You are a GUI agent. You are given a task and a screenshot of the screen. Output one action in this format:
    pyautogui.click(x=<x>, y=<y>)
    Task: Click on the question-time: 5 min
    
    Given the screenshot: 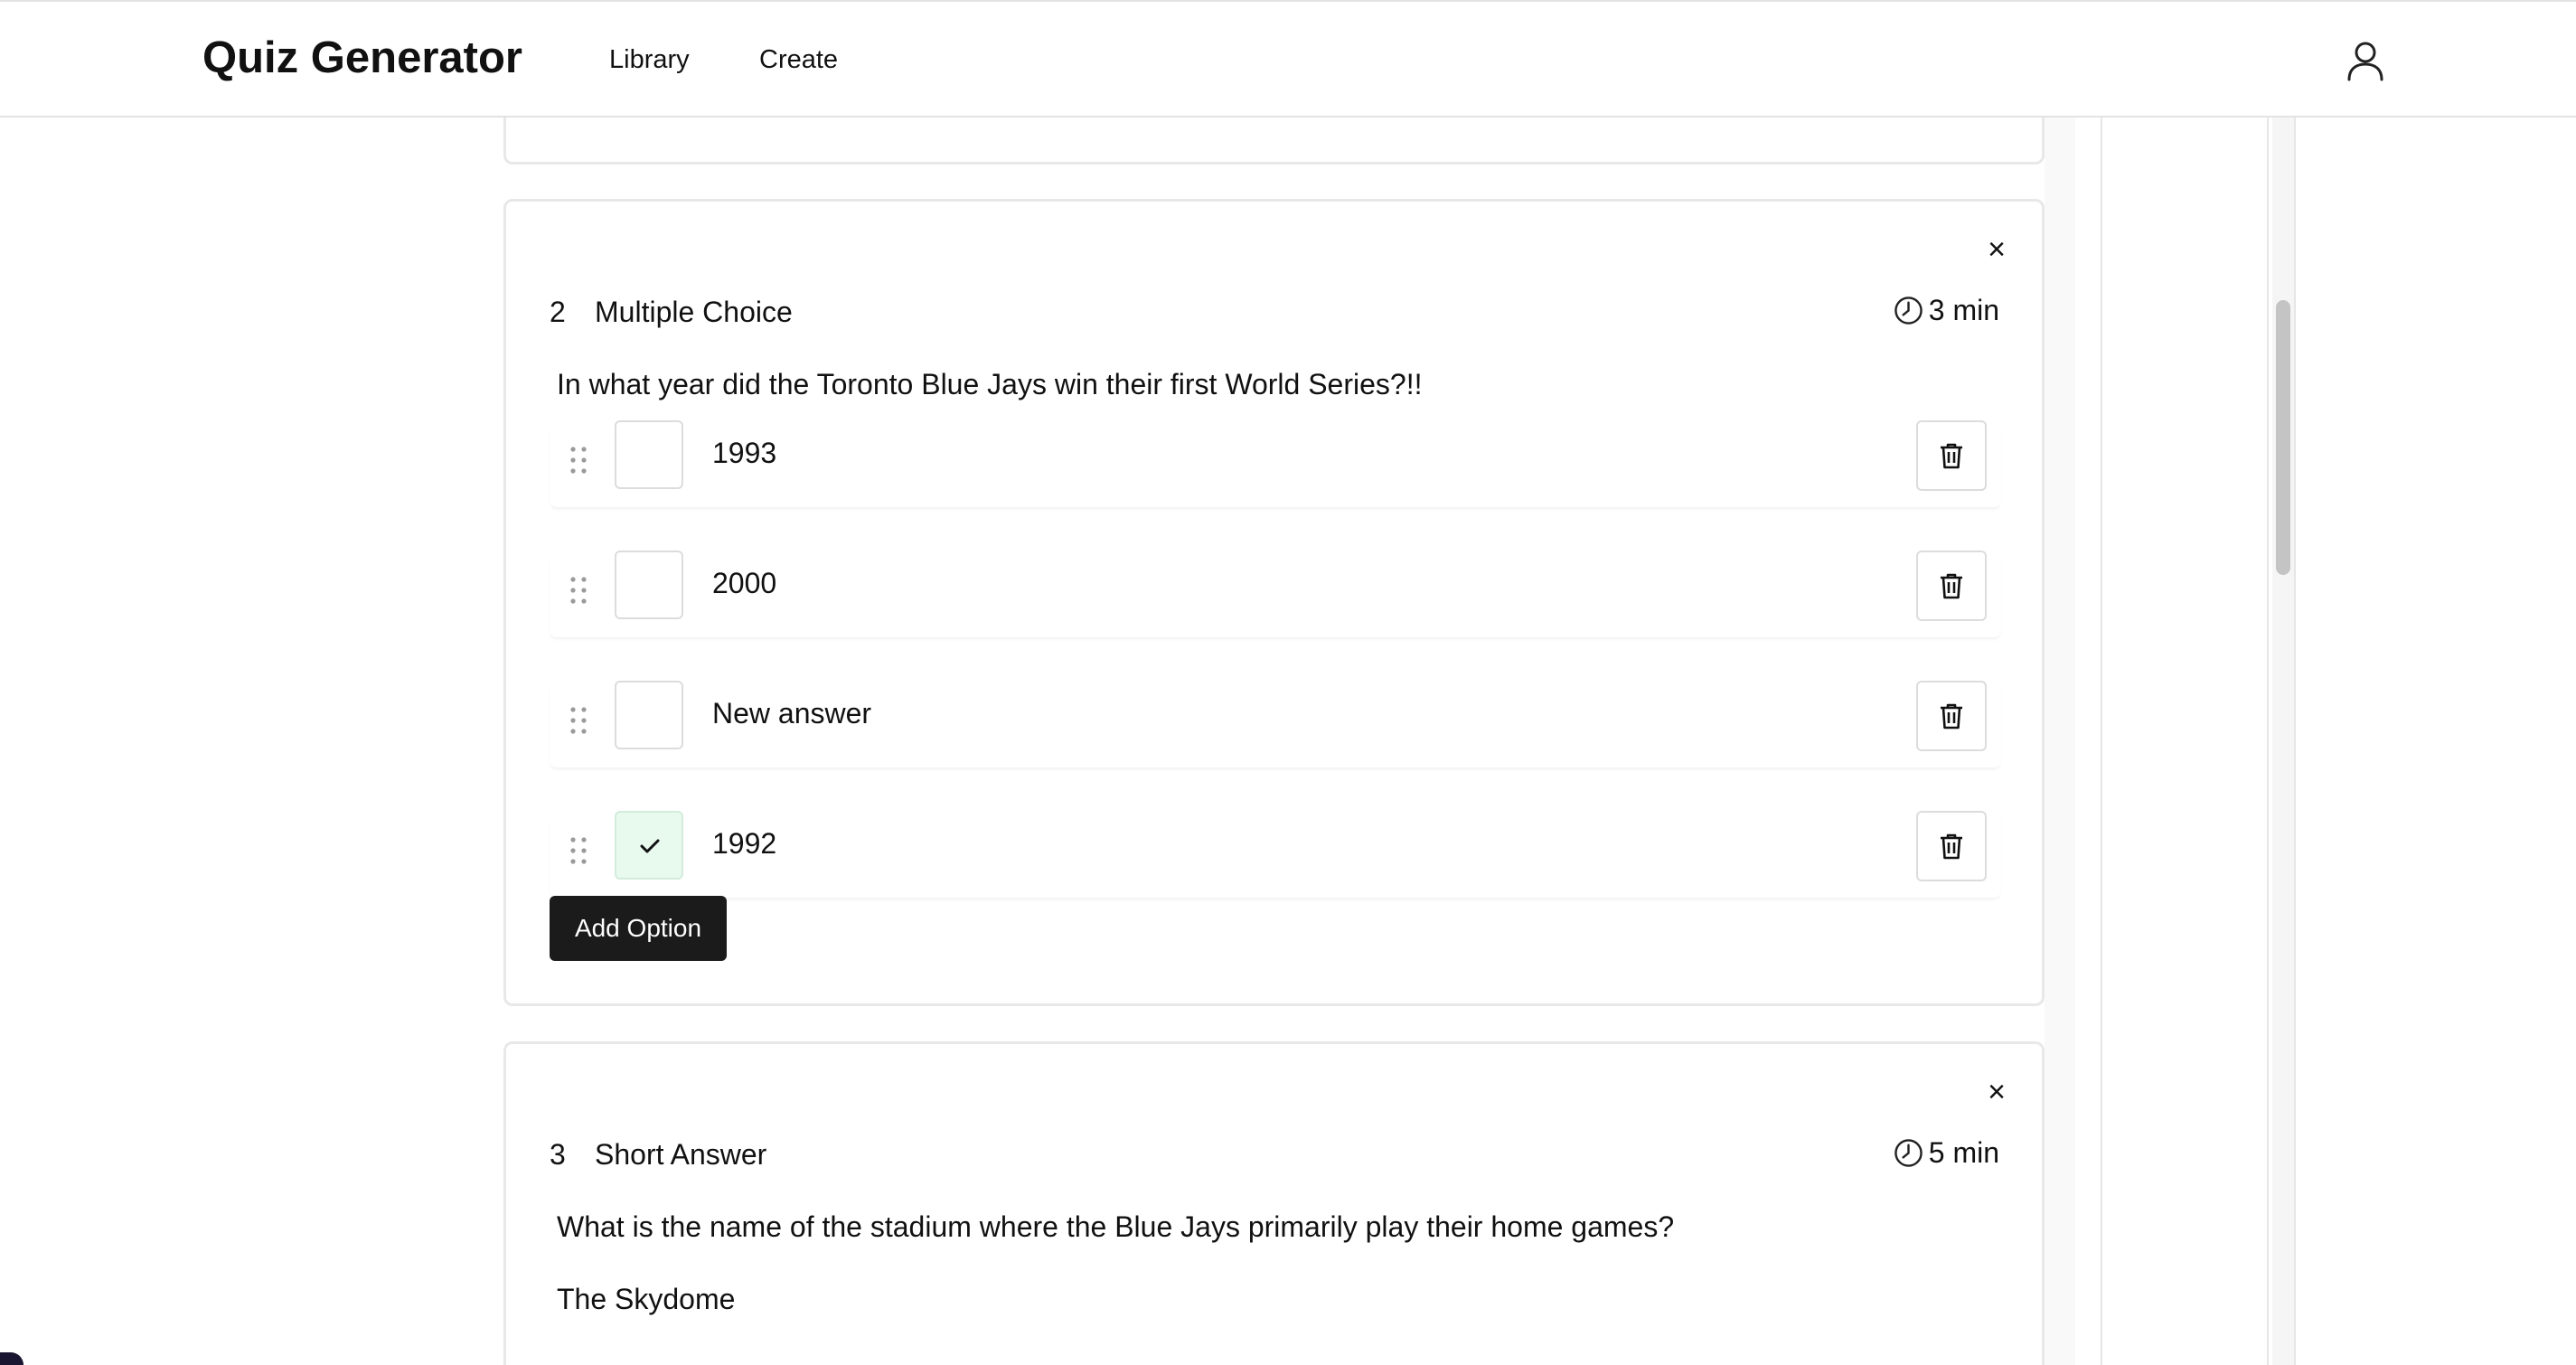 What is the action you would take?
    pyautogui.click(x=1946, y=1153)
    